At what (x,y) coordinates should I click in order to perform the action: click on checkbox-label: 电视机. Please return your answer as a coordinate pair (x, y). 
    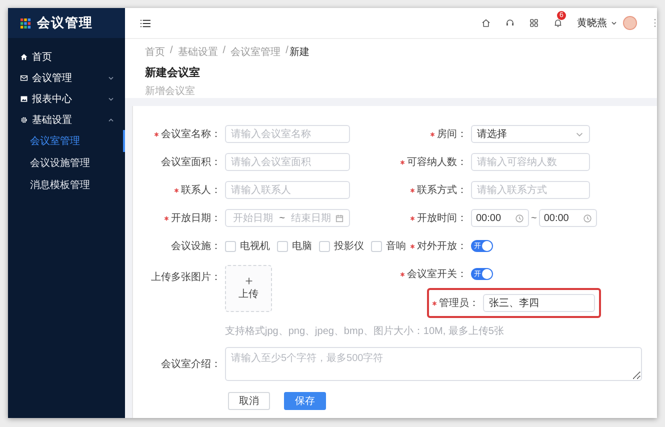
    Looking at the image, I should click on (255, 246).